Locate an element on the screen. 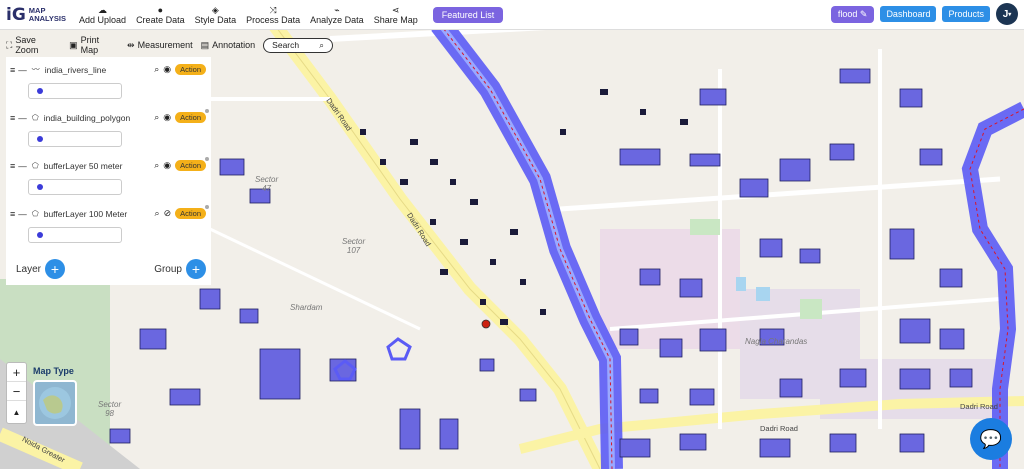  map-label-nagla: Nagla Charandas is located at coordinates (776, 341).